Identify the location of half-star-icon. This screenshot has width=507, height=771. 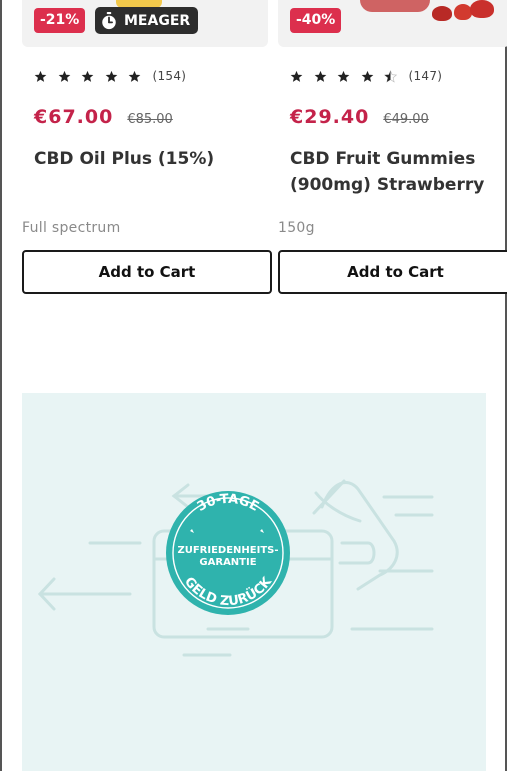
(390, 76).